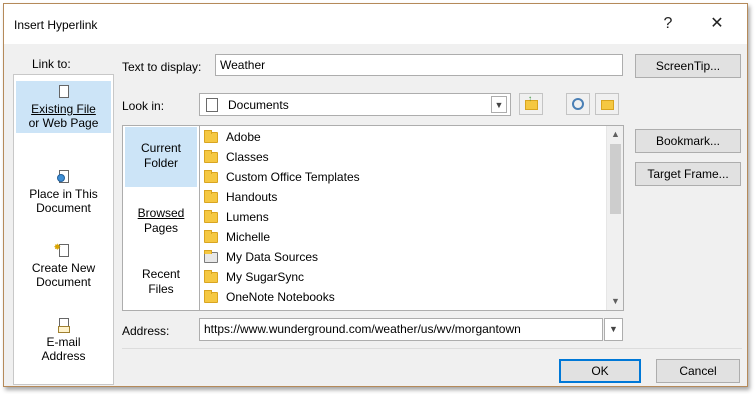 The width and height of the screenshot is (756, 394). Describe the element at coordinates (161, 228) in the screenshot. I see `nav-browsed-pages-line2: Pages` at that location.